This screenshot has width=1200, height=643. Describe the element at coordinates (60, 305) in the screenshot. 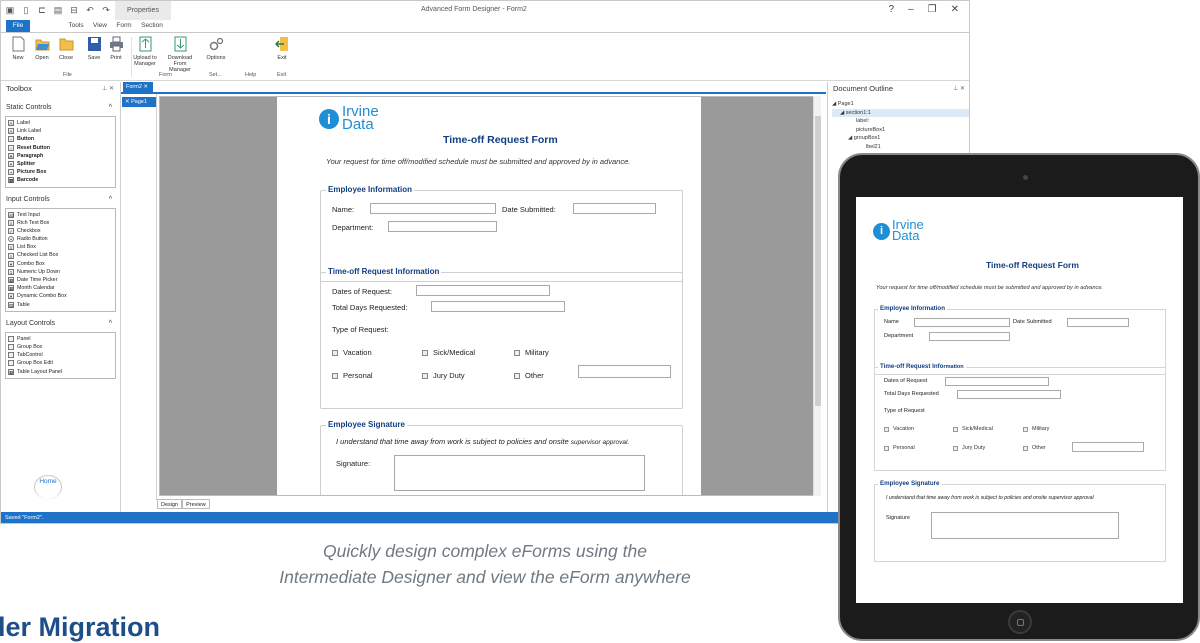

I see `toolbox-item-table: ▤ Table` at that location.